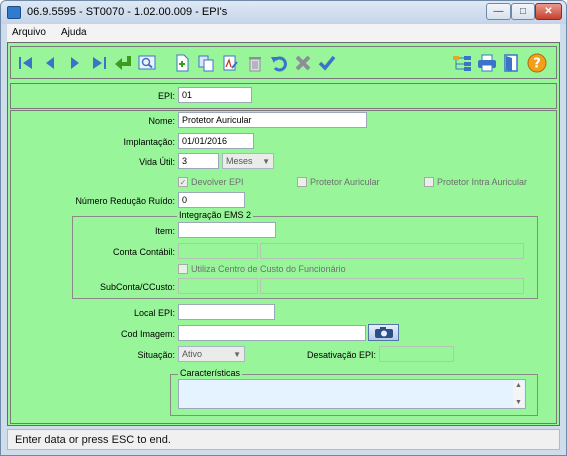 The width and height of the screenshot is (567, 456). I want to click on conta-contabil-field, so click(218, 251).